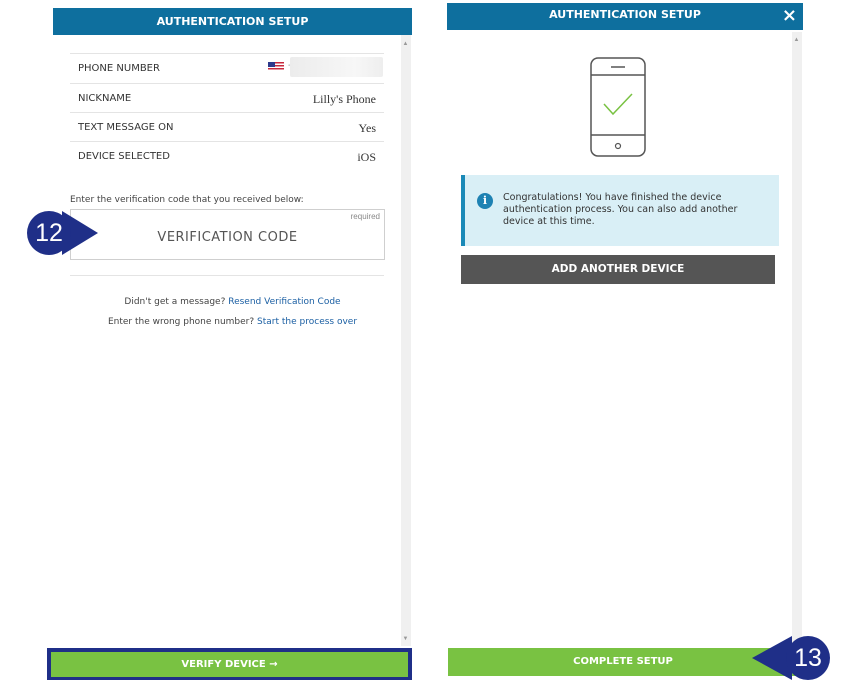 This screenshot has height=683, width=855. What do you see at coordinates (227, 156) in the screenshot?
I see `device-selected-row: DEVICE SELECTED iOS` at bounding box center [227, 156].